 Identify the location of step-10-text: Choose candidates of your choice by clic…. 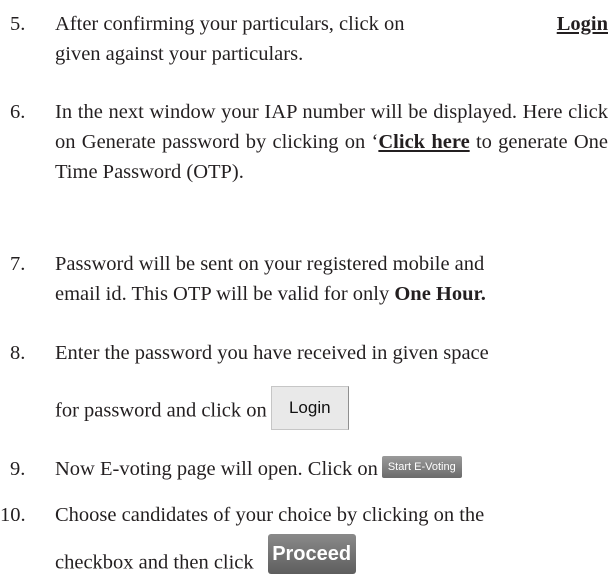
(270, 515).